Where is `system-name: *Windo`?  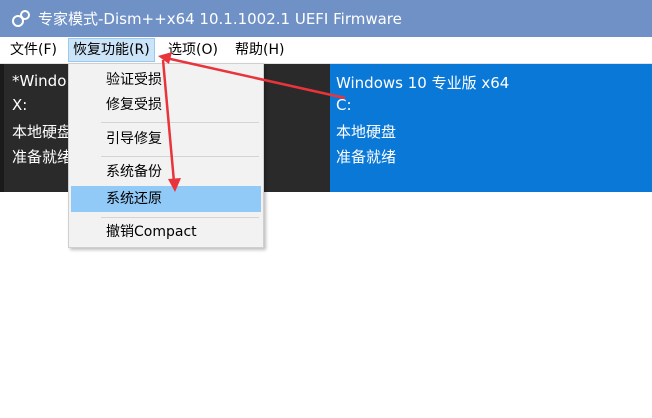 system-name: *Windo is located at coordinates (39, 81).